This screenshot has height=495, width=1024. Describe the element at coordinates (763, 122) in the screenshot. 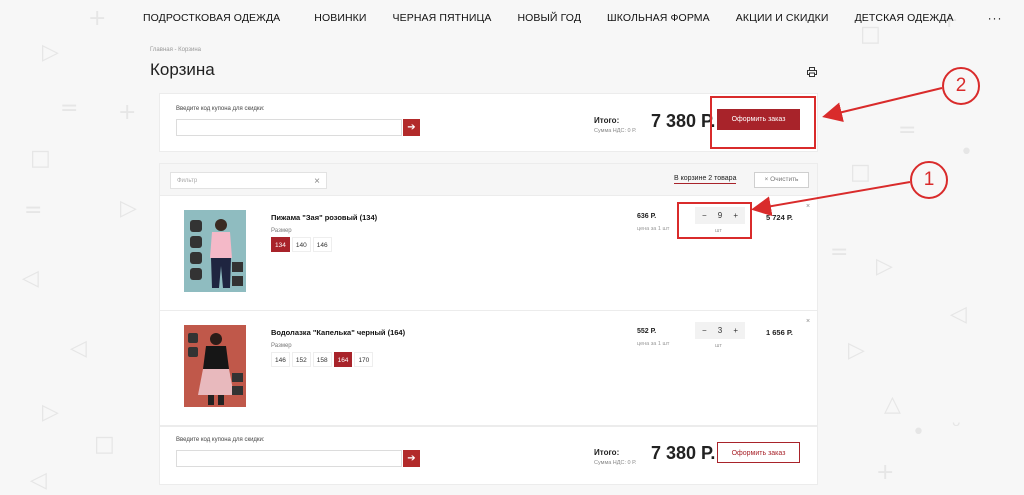

I see `annotation-highlight-checkout` at that location.